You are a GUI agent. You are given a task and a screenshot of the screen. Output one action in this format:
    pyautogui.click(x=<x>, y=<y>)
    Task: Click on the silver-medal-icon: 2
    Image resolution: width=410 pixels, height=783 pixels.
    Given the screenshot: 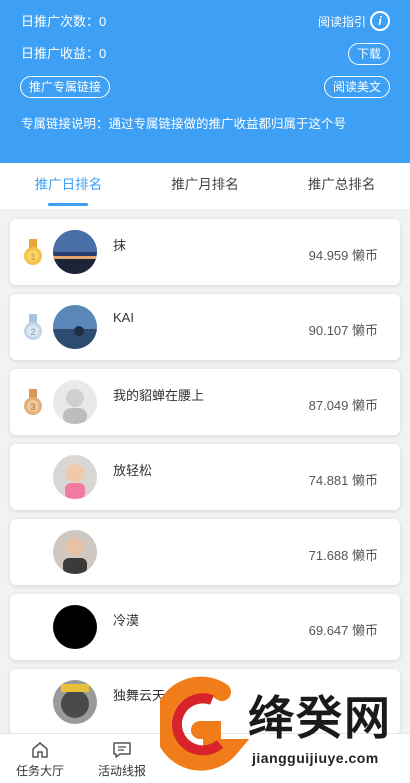 What is the action you would take?
    pyautogui.click(x=33, y=327)
    